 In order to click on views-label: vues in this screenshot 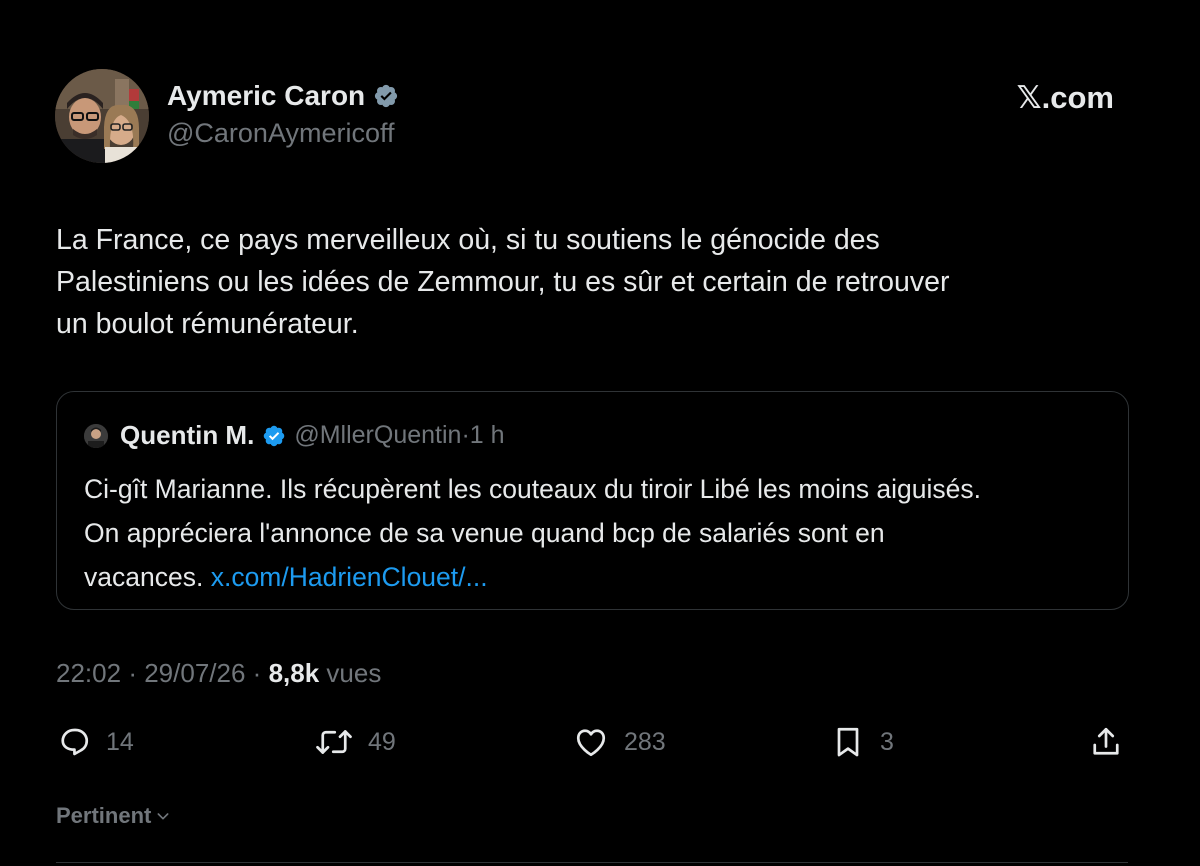, I will do `click(354, 673)`.